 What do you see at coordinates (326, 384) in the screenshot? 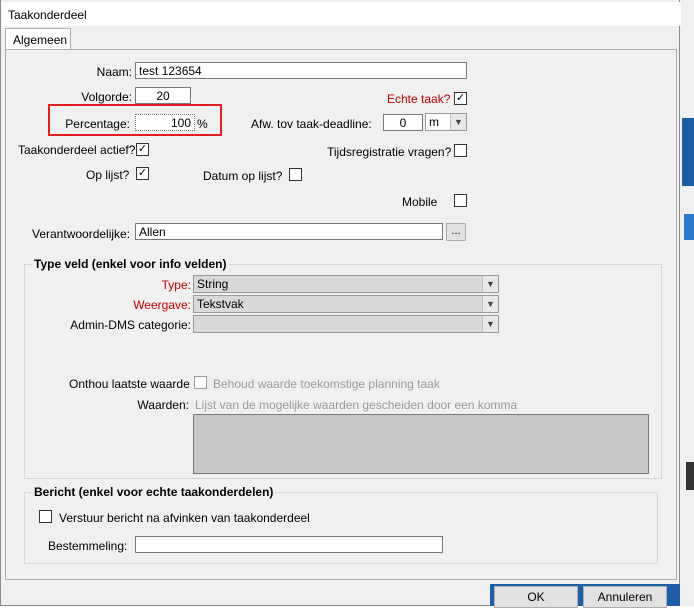
I see `onthou-checkbox-label: Behoud waarde toekomstige planning taak` at bounding box center [326, 384].